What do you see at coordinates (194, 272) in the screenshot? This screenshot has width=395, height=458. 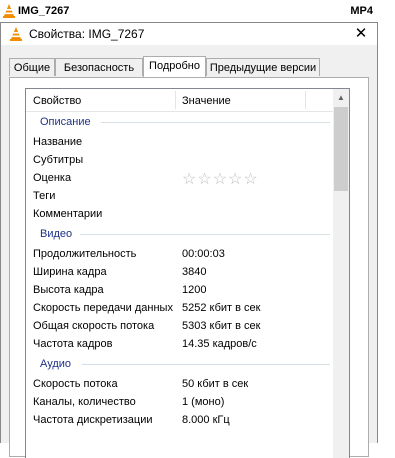 I see `property-value: 3840` at bounding box center [194, 272].